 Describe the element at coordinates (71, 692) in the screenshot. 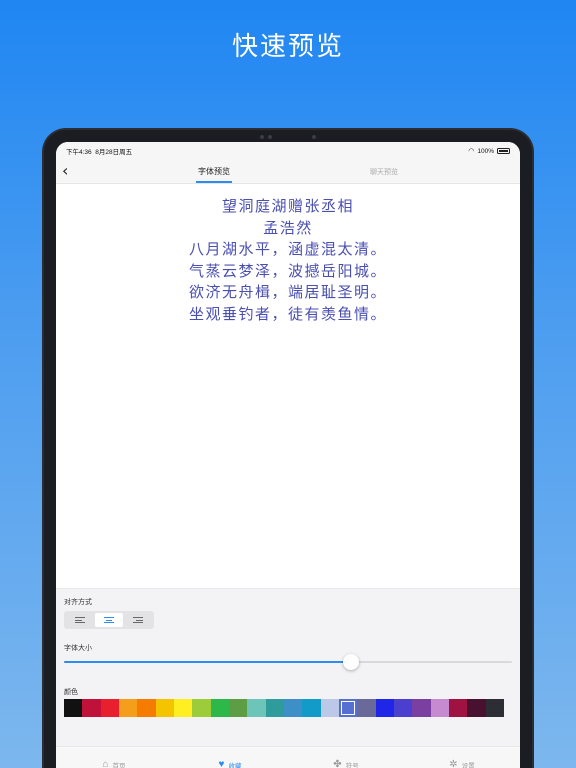

I see `color-label: 颜色` at that location.